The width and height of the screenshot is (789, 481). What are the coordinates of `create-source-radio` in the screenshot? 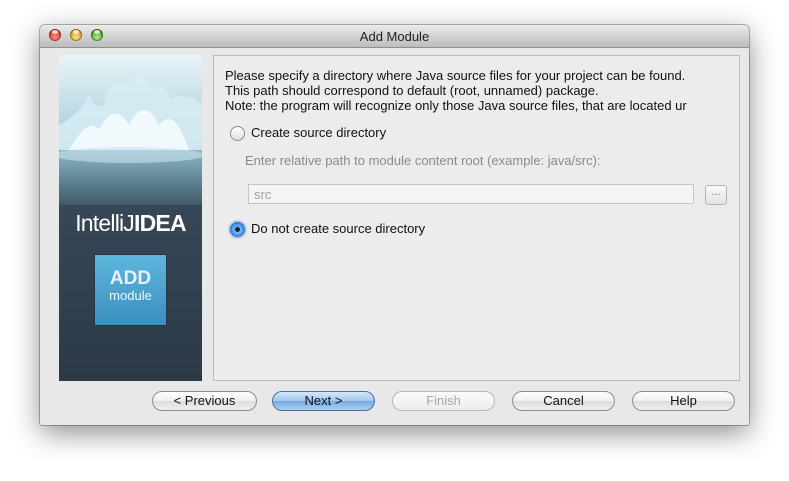 It's located at (237, 133).